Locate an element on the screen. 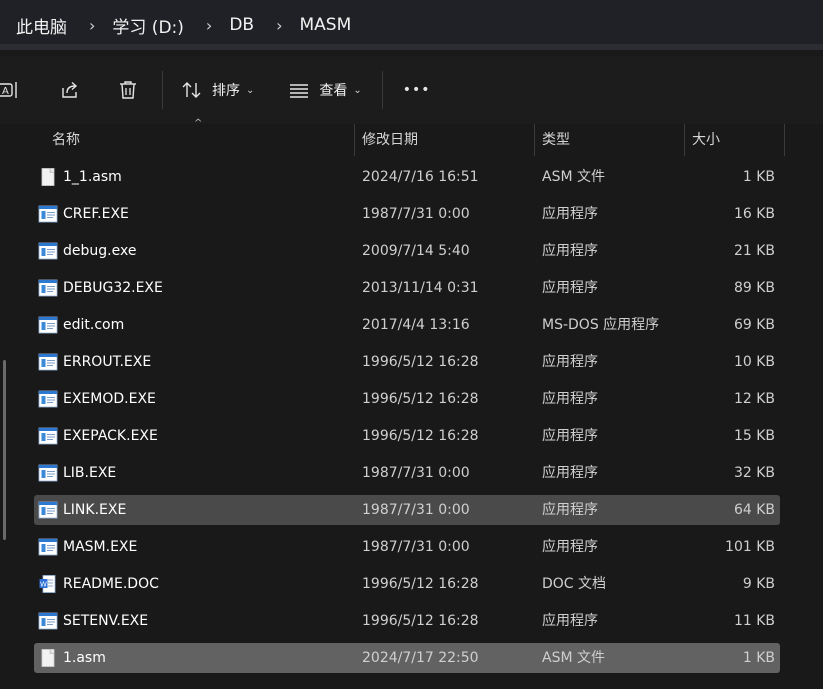 The width and height of the screenshot is (823, 689). share-icon is located at coordinates (70, 89).